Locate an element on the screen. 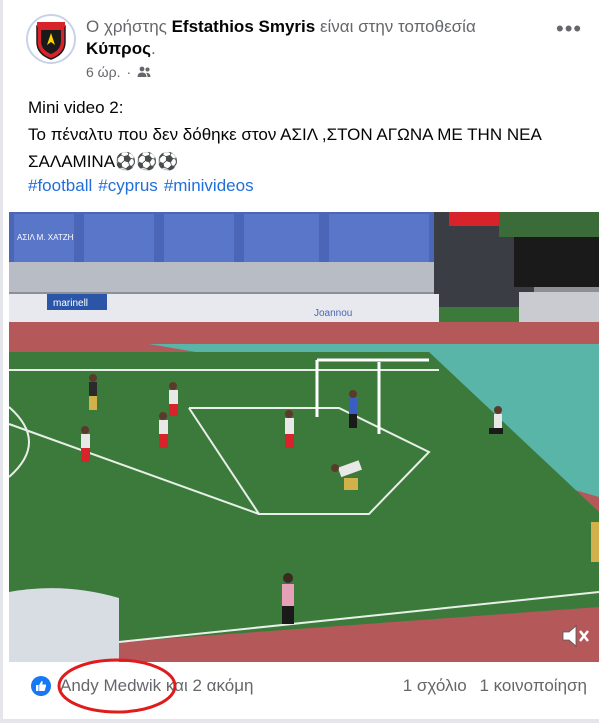 The height and width of the screenshot is (723, 599). author-name-link: Efstathios Smyris is located at coordinates (244, 26).